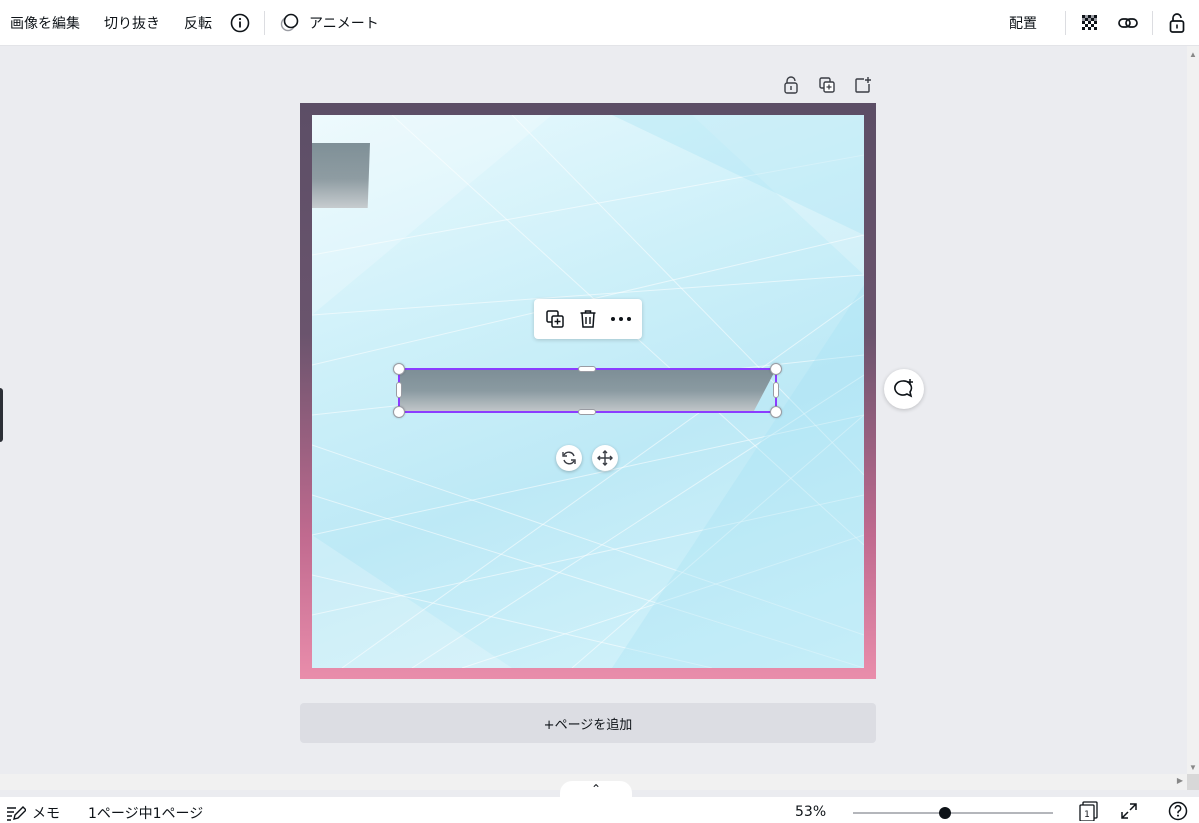 The image size is (1199, 823). Describe the element at coordinates (46, 814) in the screenshot. I see `memo-label: メモ` at that location.